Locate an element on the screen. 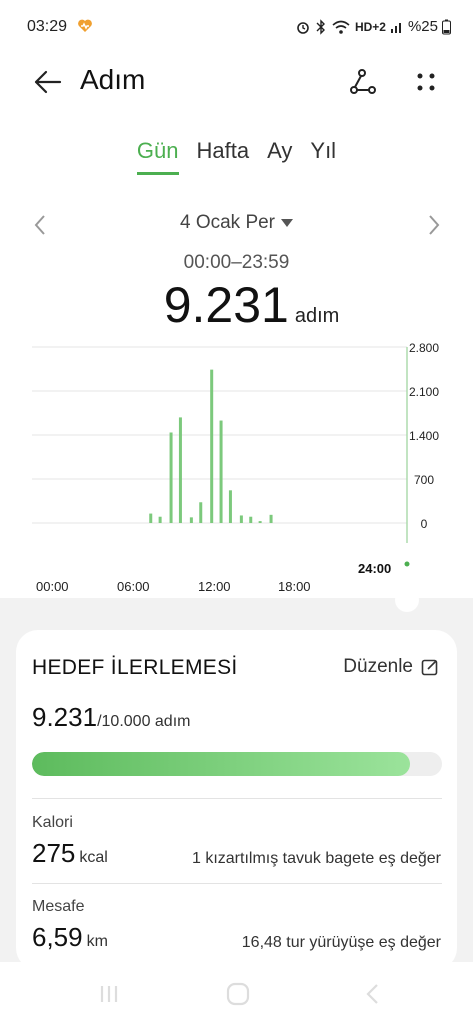 This screenshot has height=1024, width=473. date-selector-label: 4 Ocak Per is located at coordinates (227, 222).